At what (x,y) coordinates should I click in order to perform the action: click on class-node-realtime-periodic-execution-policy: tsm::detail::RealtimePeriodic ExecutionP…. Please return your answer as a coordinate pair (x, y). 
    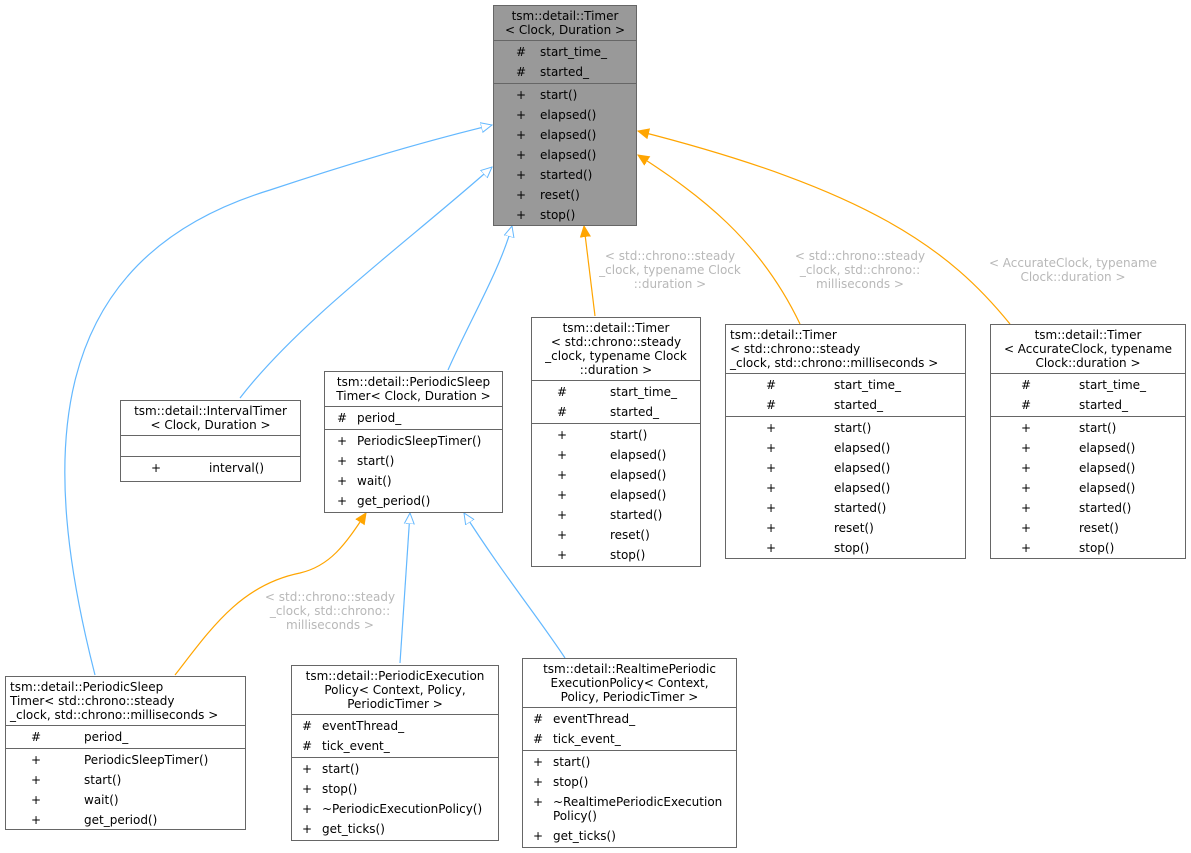
    Looking at the image, I should click on (629, 753).